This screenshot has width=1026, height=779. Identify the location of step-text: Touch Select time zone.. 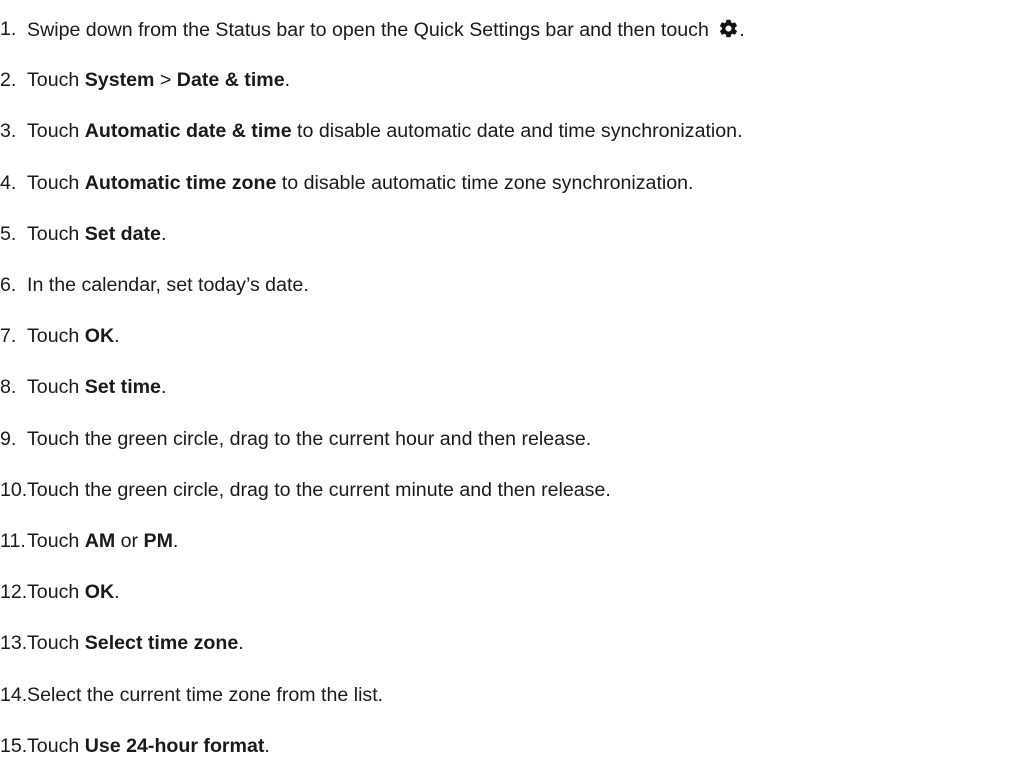
(135, 643).